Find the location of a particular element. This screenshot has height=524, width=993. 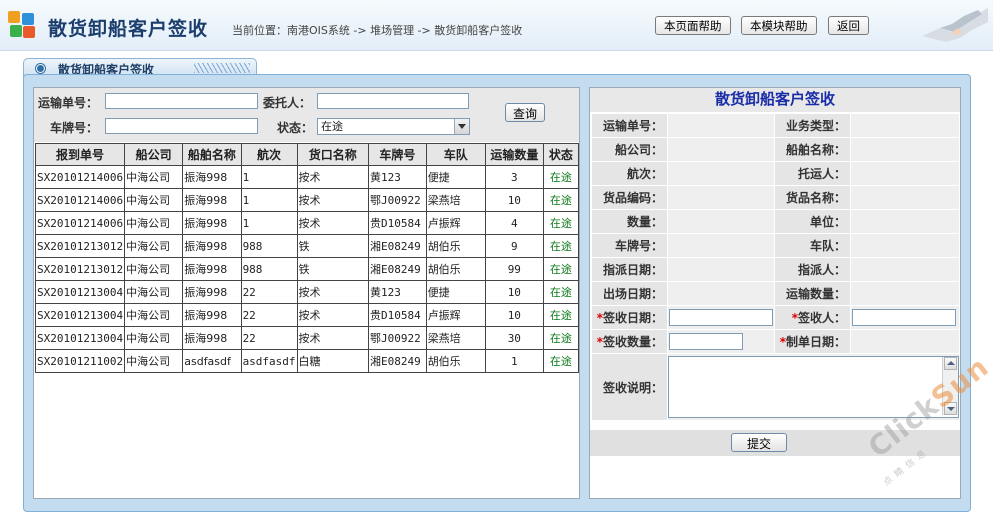

table-cell: SX20101213012 is located at coordinates (80, 246).